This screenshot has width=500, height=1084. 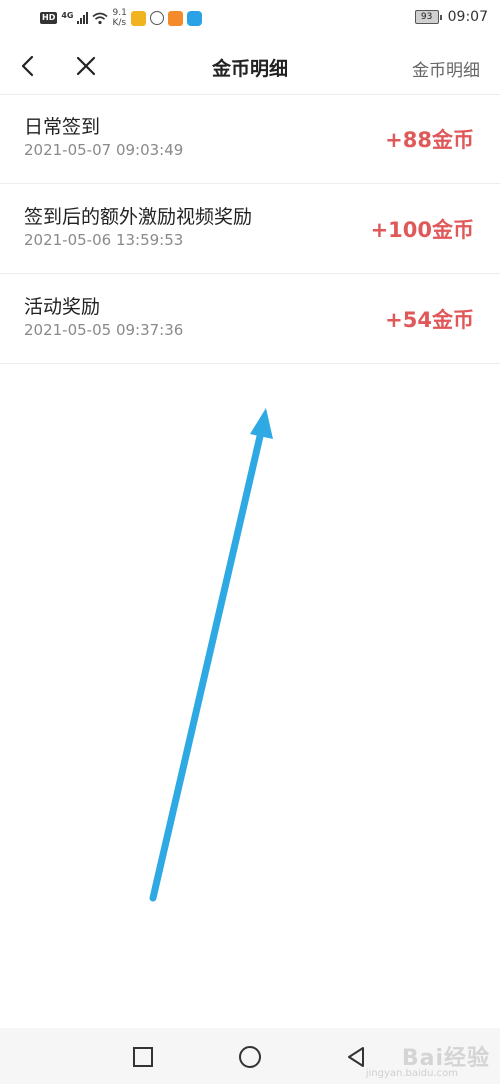 I want to click on page-title: 金币明细, so click(x=249, y=69).